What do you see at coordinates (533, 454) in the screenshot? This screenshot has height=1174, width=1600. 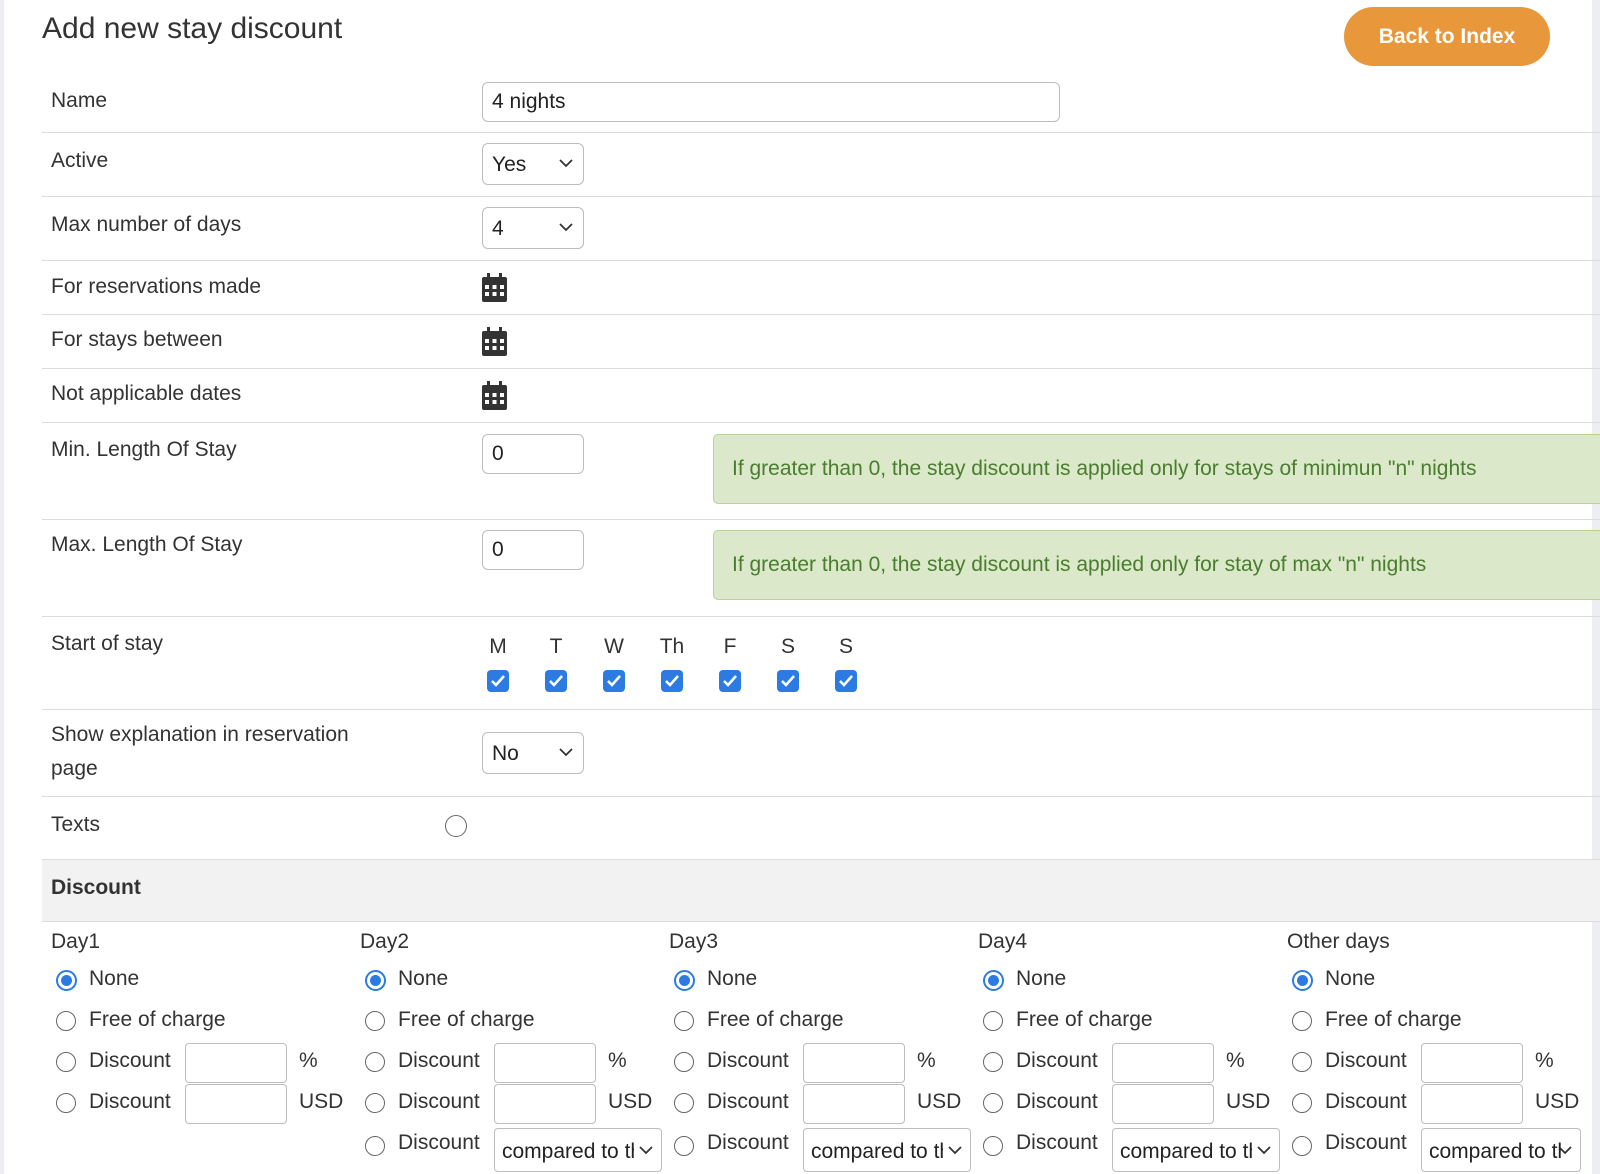 I see `min-stay-input` at bounding box center [533, 454].